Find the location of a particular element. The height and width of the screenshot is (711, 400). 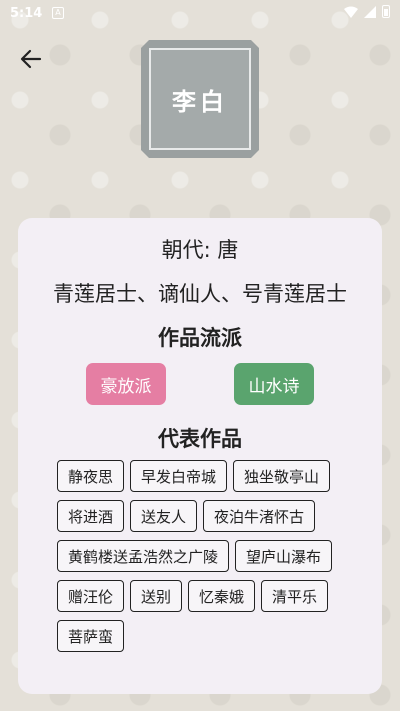

status-icons is located at coordinates (367, 11).